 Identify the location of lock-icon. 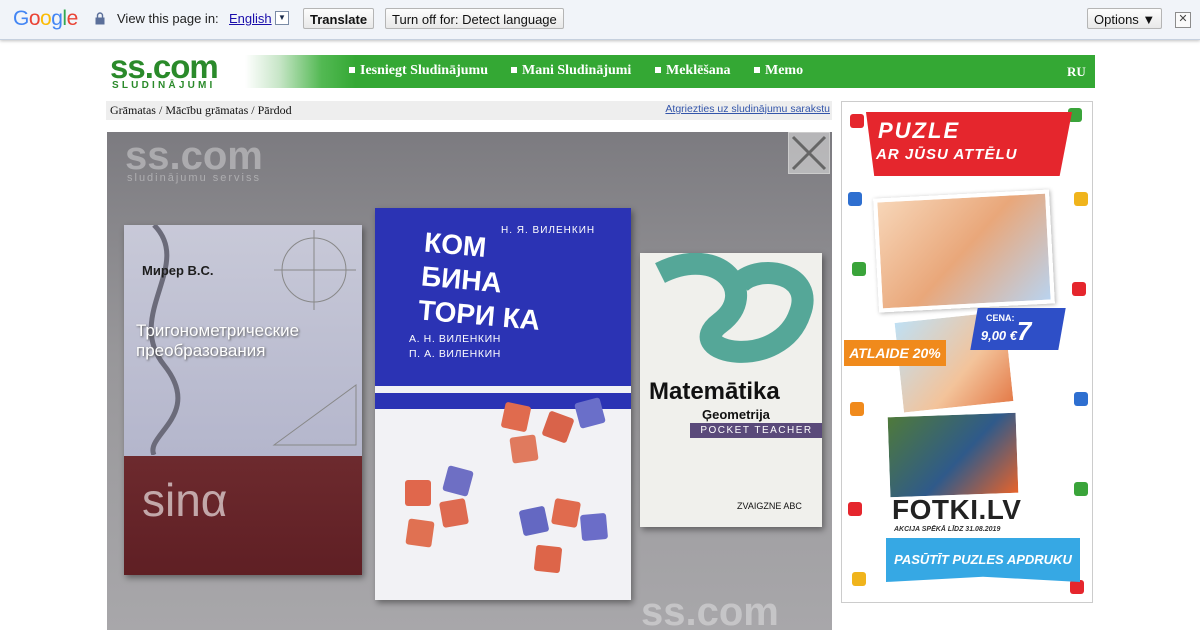
(100, 18).